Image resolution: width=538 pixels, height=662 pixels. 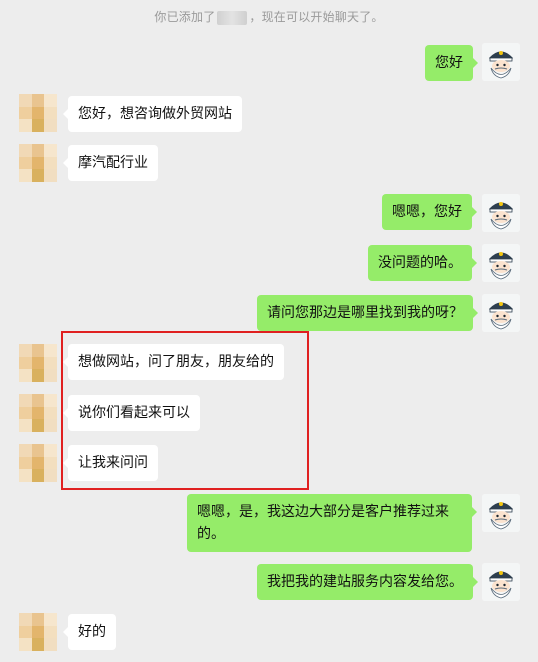 I want to click on blurred-contact-name, so click(x=232, y=17).